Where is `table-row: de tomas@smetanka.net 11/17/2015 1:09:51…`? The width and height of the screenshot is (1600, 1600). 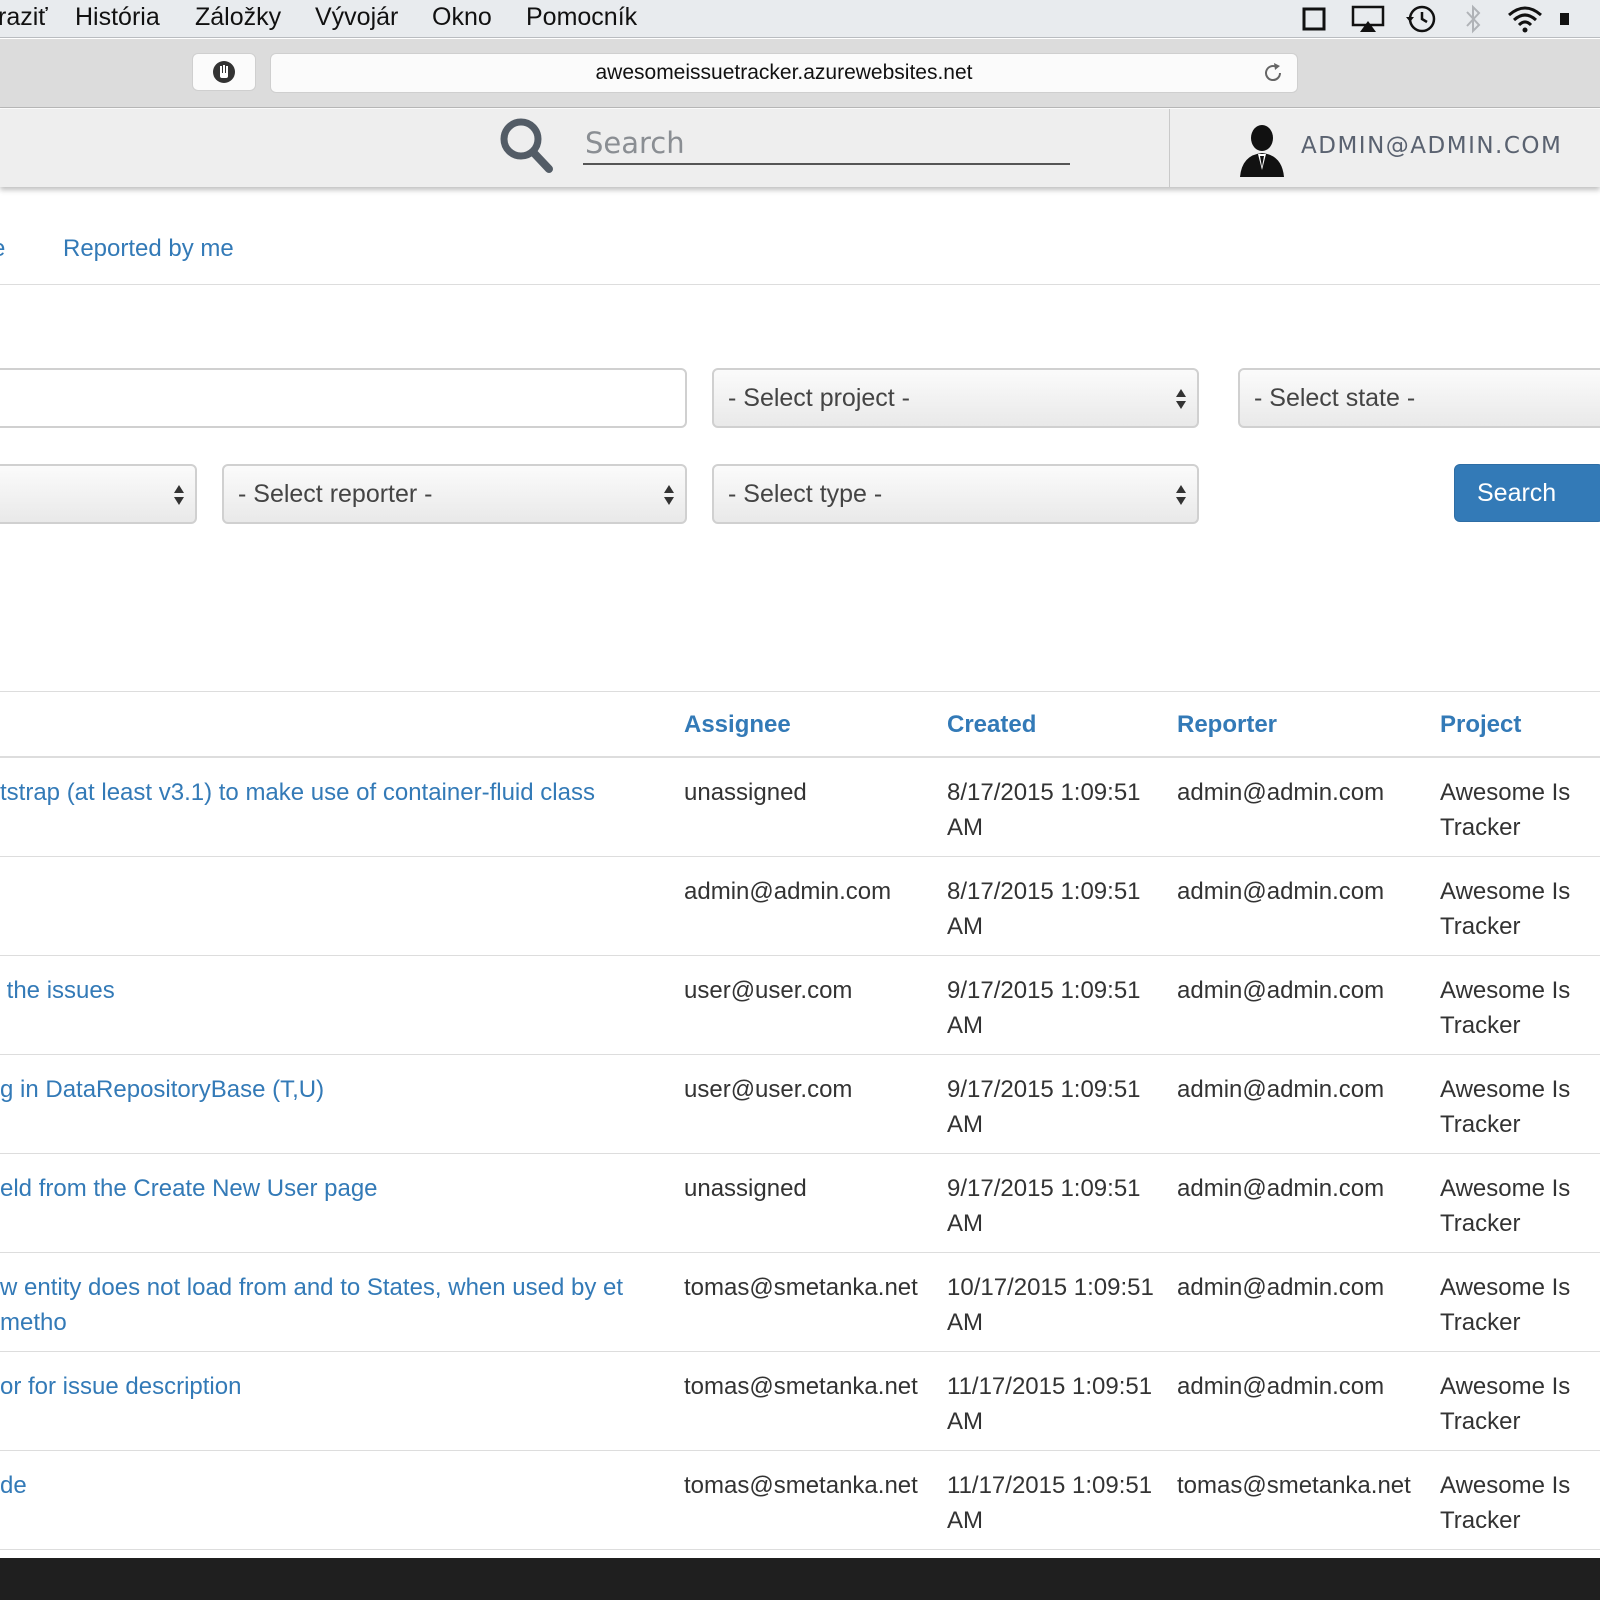 table-row: de tomas@smetanka.net 11/17/2015 1:09:51… is located at coordinates (800, 1500).